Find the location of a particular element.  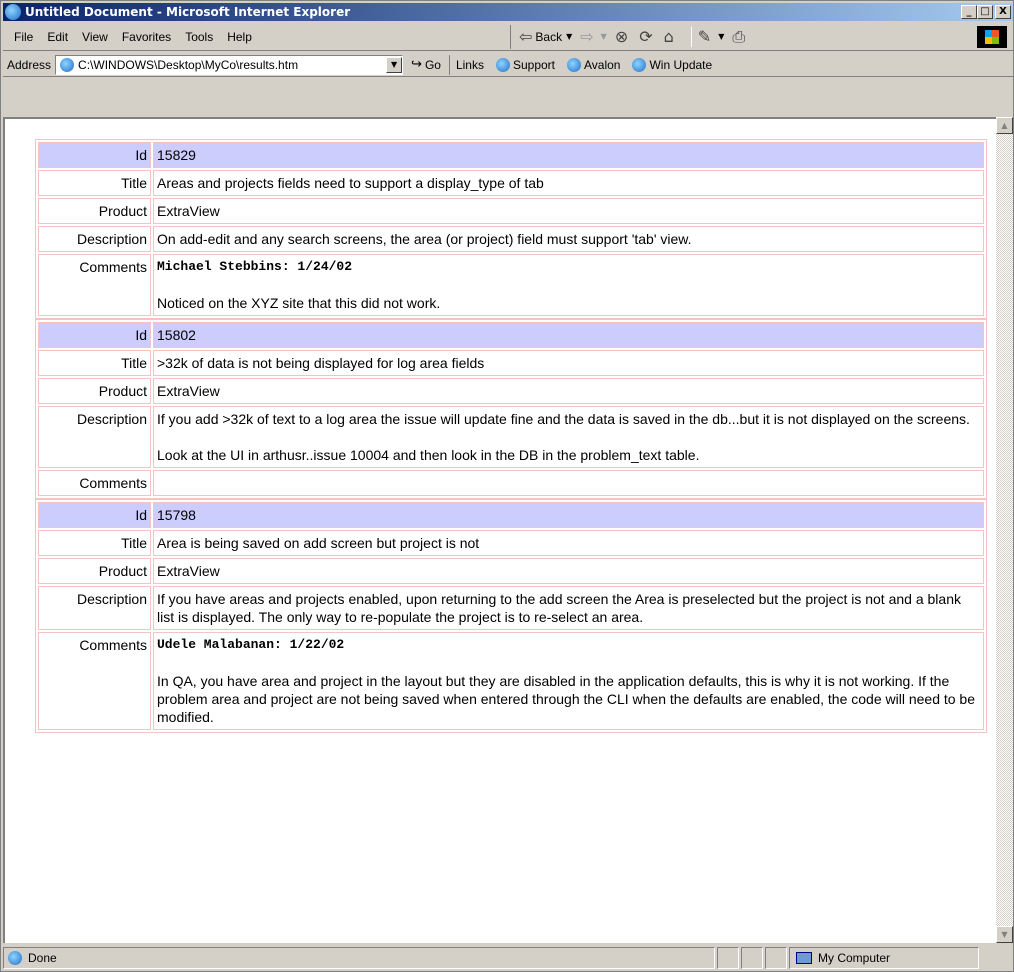

page-status-icon is located at coordinates (15, 958).